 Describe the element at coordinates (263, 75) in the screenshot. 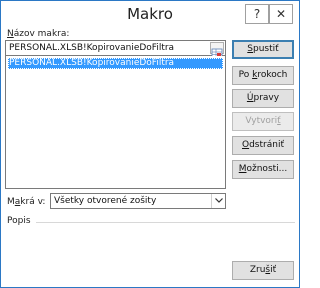

I see `step-into-button: Po krokoch` at that location.